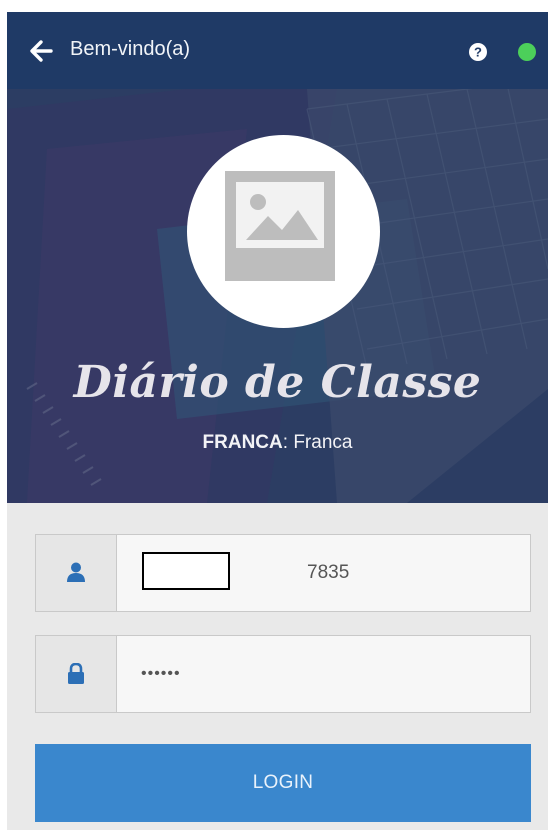 The image size is (555, 830). I want to click on lock-icon, so click(76, 673).